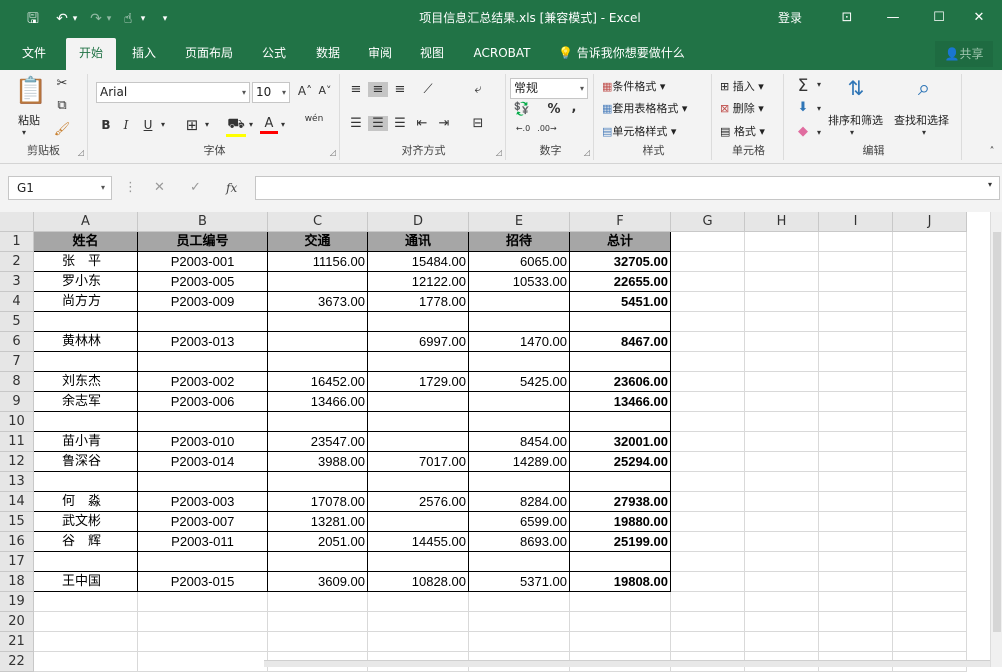 The height and width of the screenshot is (672, 1002). What do you see at coordinates (17, 642) in the screenshot?
I see `row-header-21: 21` at bounding box center [17, 642].